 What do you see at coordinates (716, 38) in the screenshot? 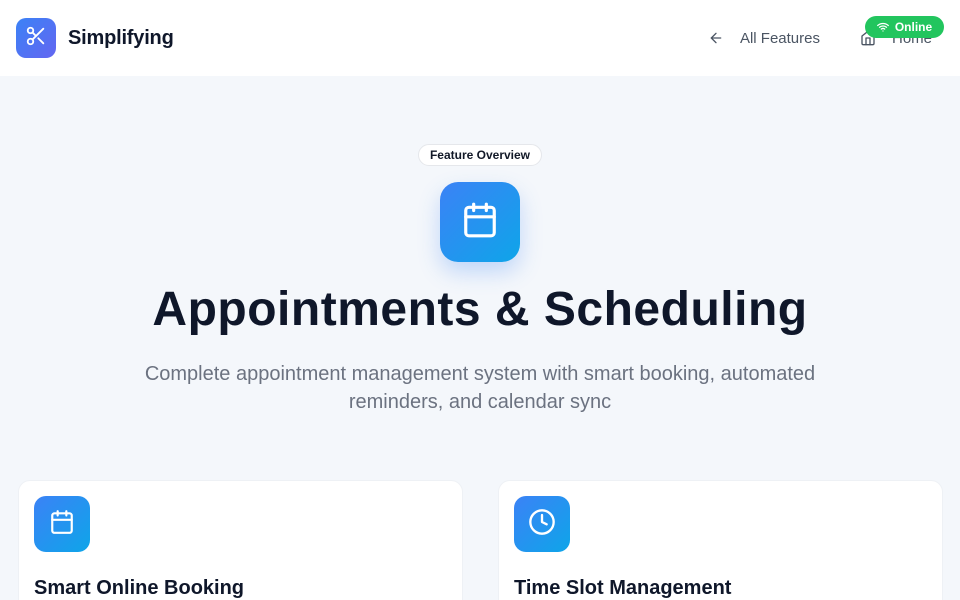
I see `arrow-left-icon` at bounding box center [716, 38].